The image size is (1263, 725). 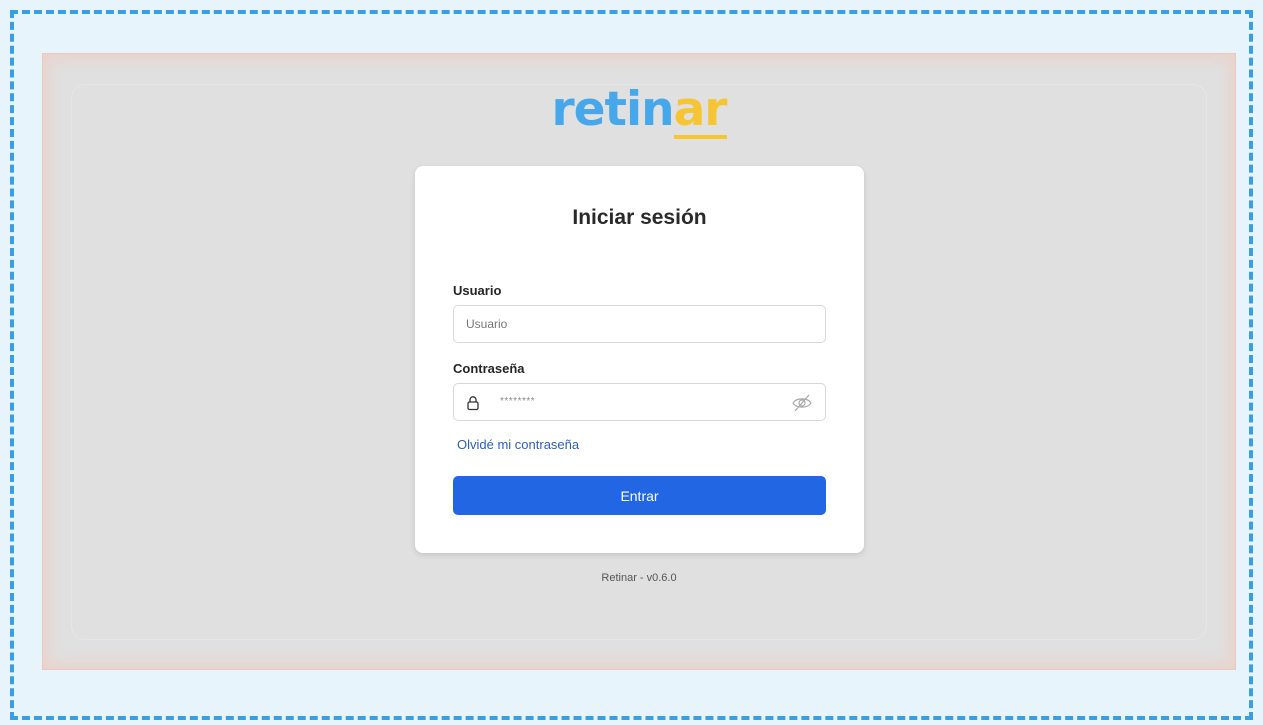 I want to click on submit-button: Entrar, so click(x=639, y=495).